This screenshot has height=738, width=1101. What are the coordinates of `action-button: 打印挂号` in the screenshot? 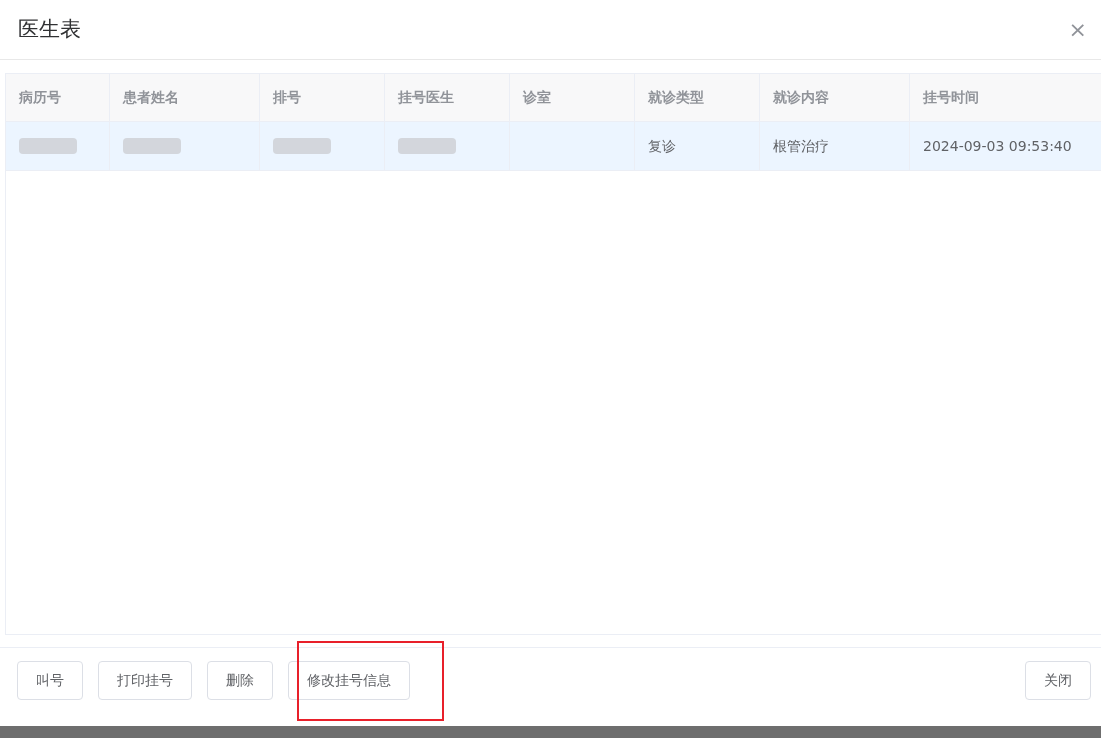 It's located at (145, 680).